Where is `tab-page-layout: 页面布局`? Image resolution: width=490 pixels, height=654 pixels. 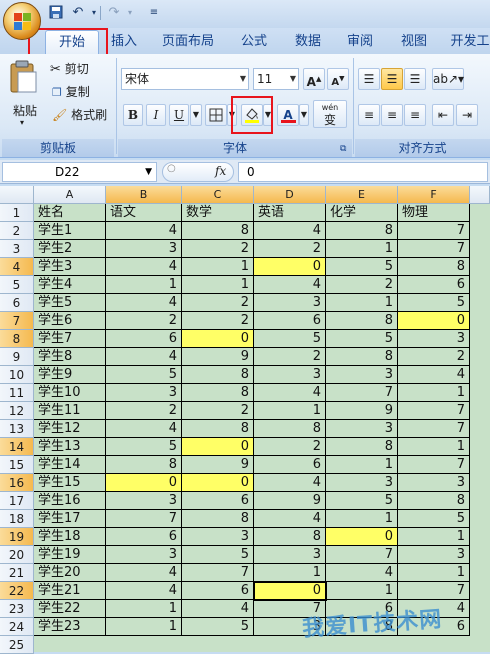
tab-page-layout: 页面布局 is located at coordinates (188, 42).